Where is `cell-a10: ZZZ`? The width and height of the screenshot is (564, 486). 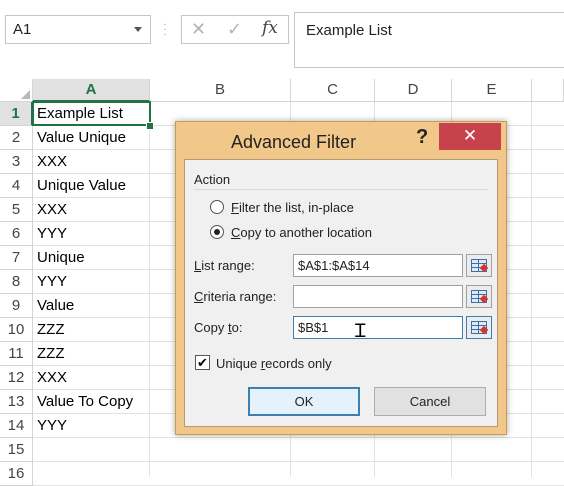
cell-a10: ZZZ is located at coordinates (51, 330).